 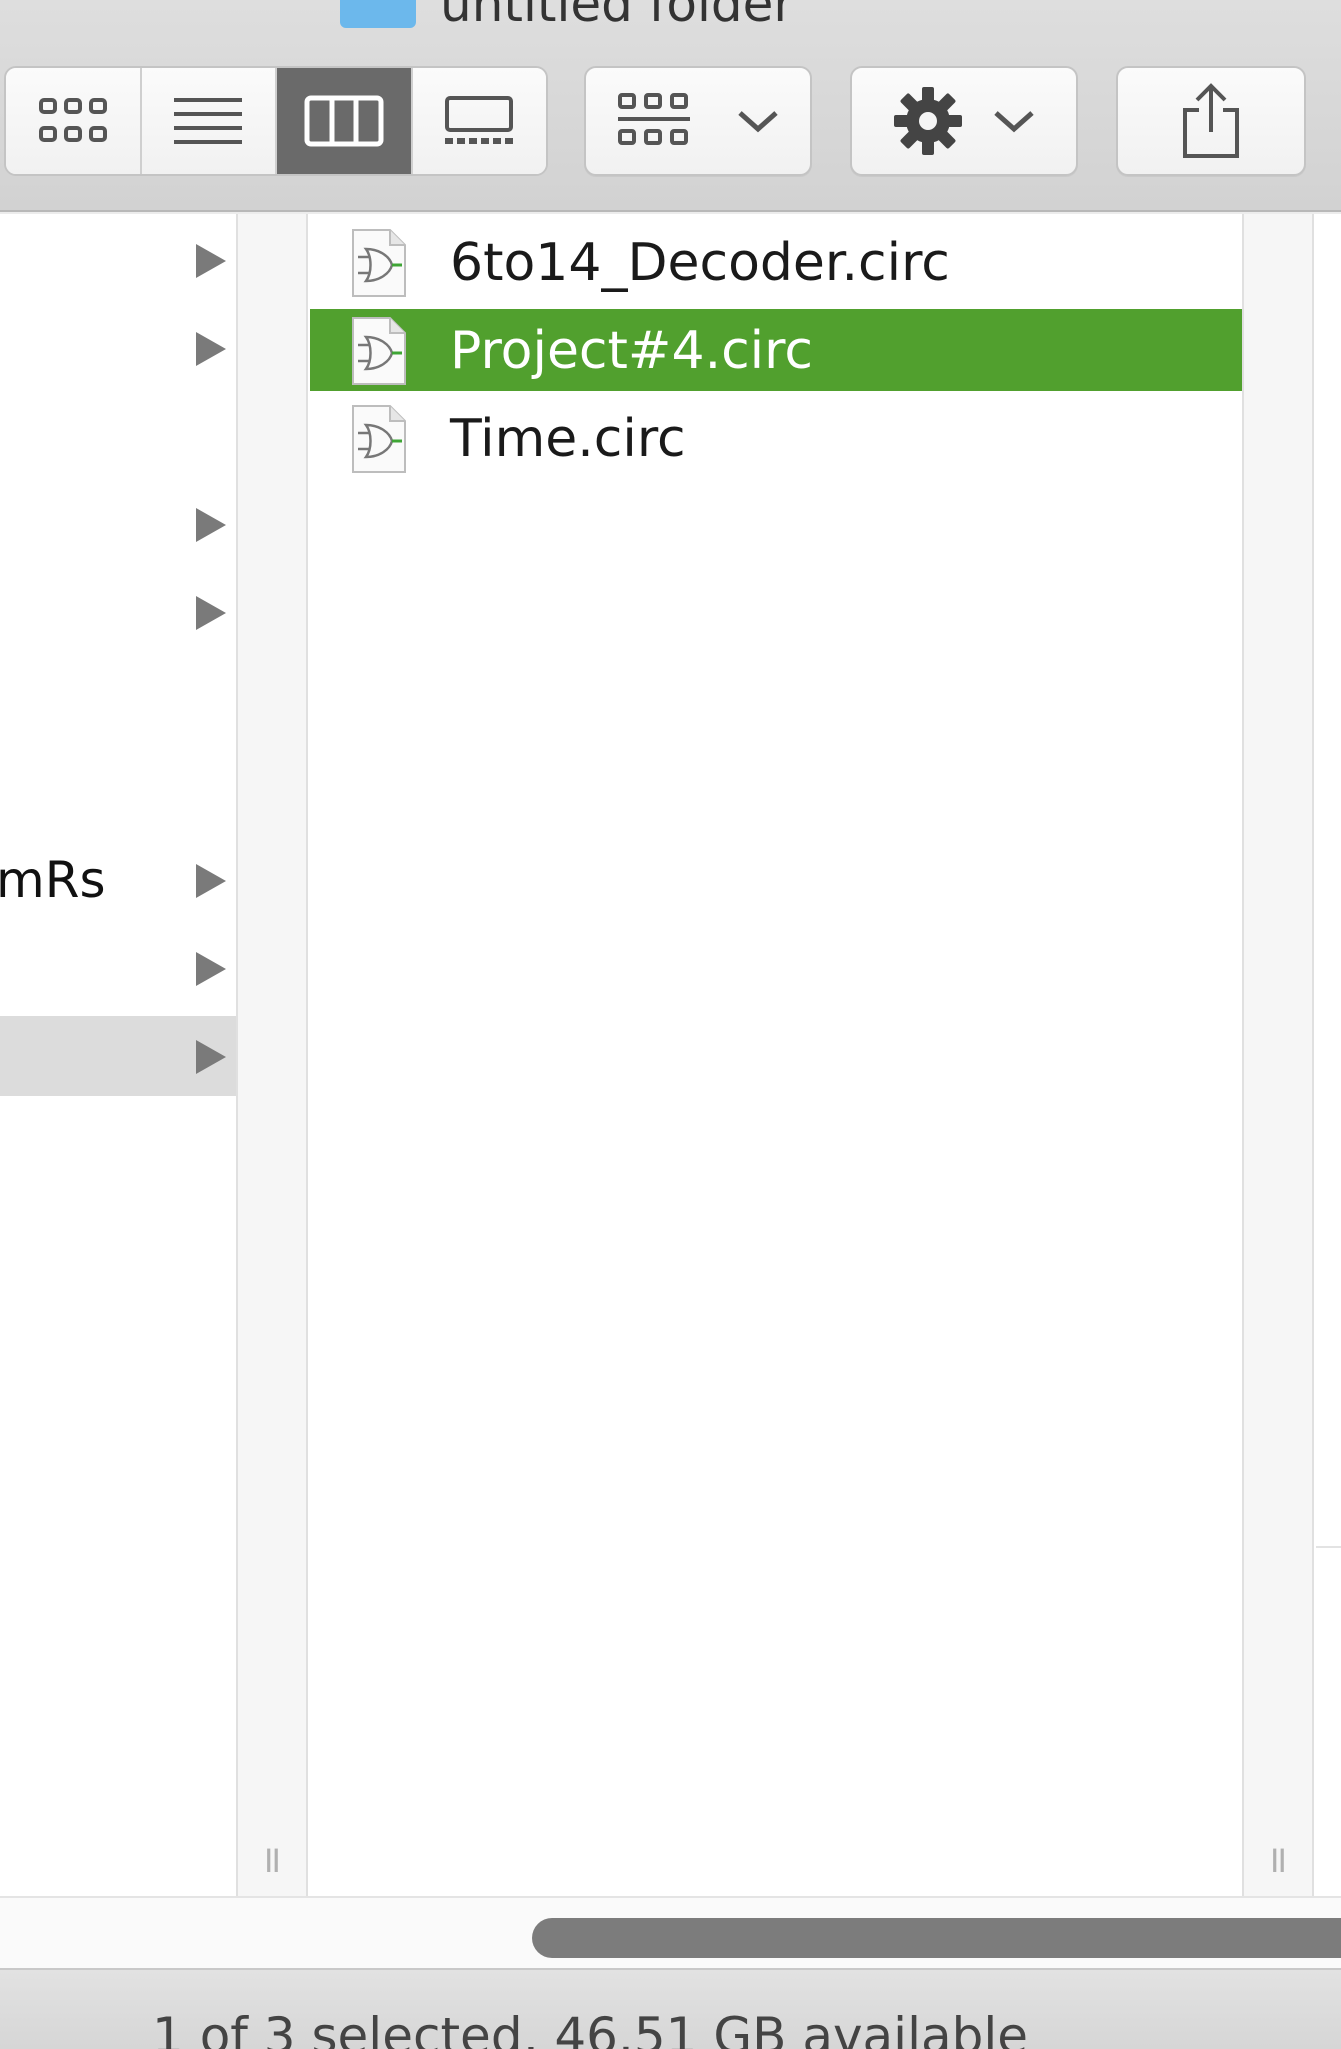 What do you see at coordinates (1328, 1547) in the screenshot?
I see `column-separator-line` at bounding box center [1328, 1547].